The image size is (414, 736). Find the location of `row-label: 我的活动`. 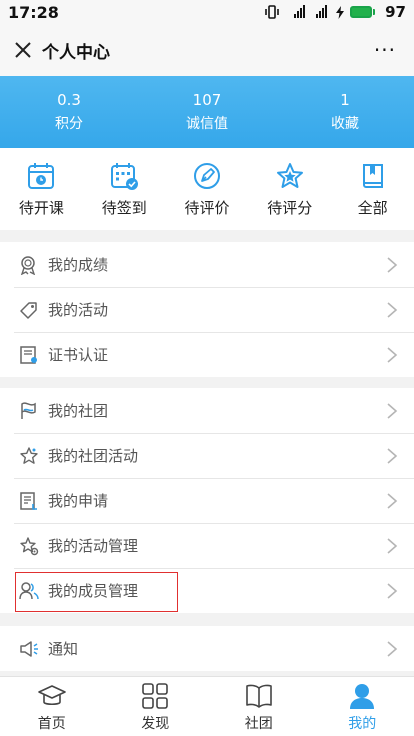

row-label: 我的活动 is located at coordinates (78, 310).